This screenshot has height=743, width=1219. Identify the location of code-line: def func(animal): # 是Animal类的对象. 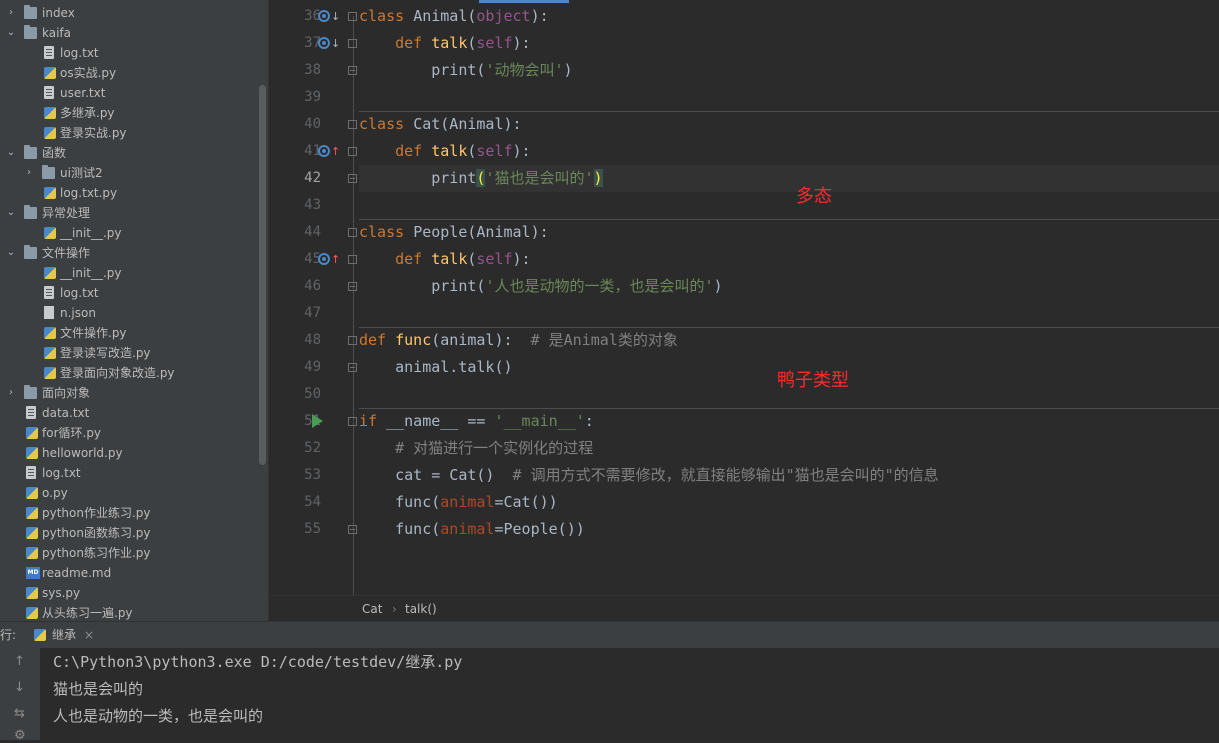
(789, 340).